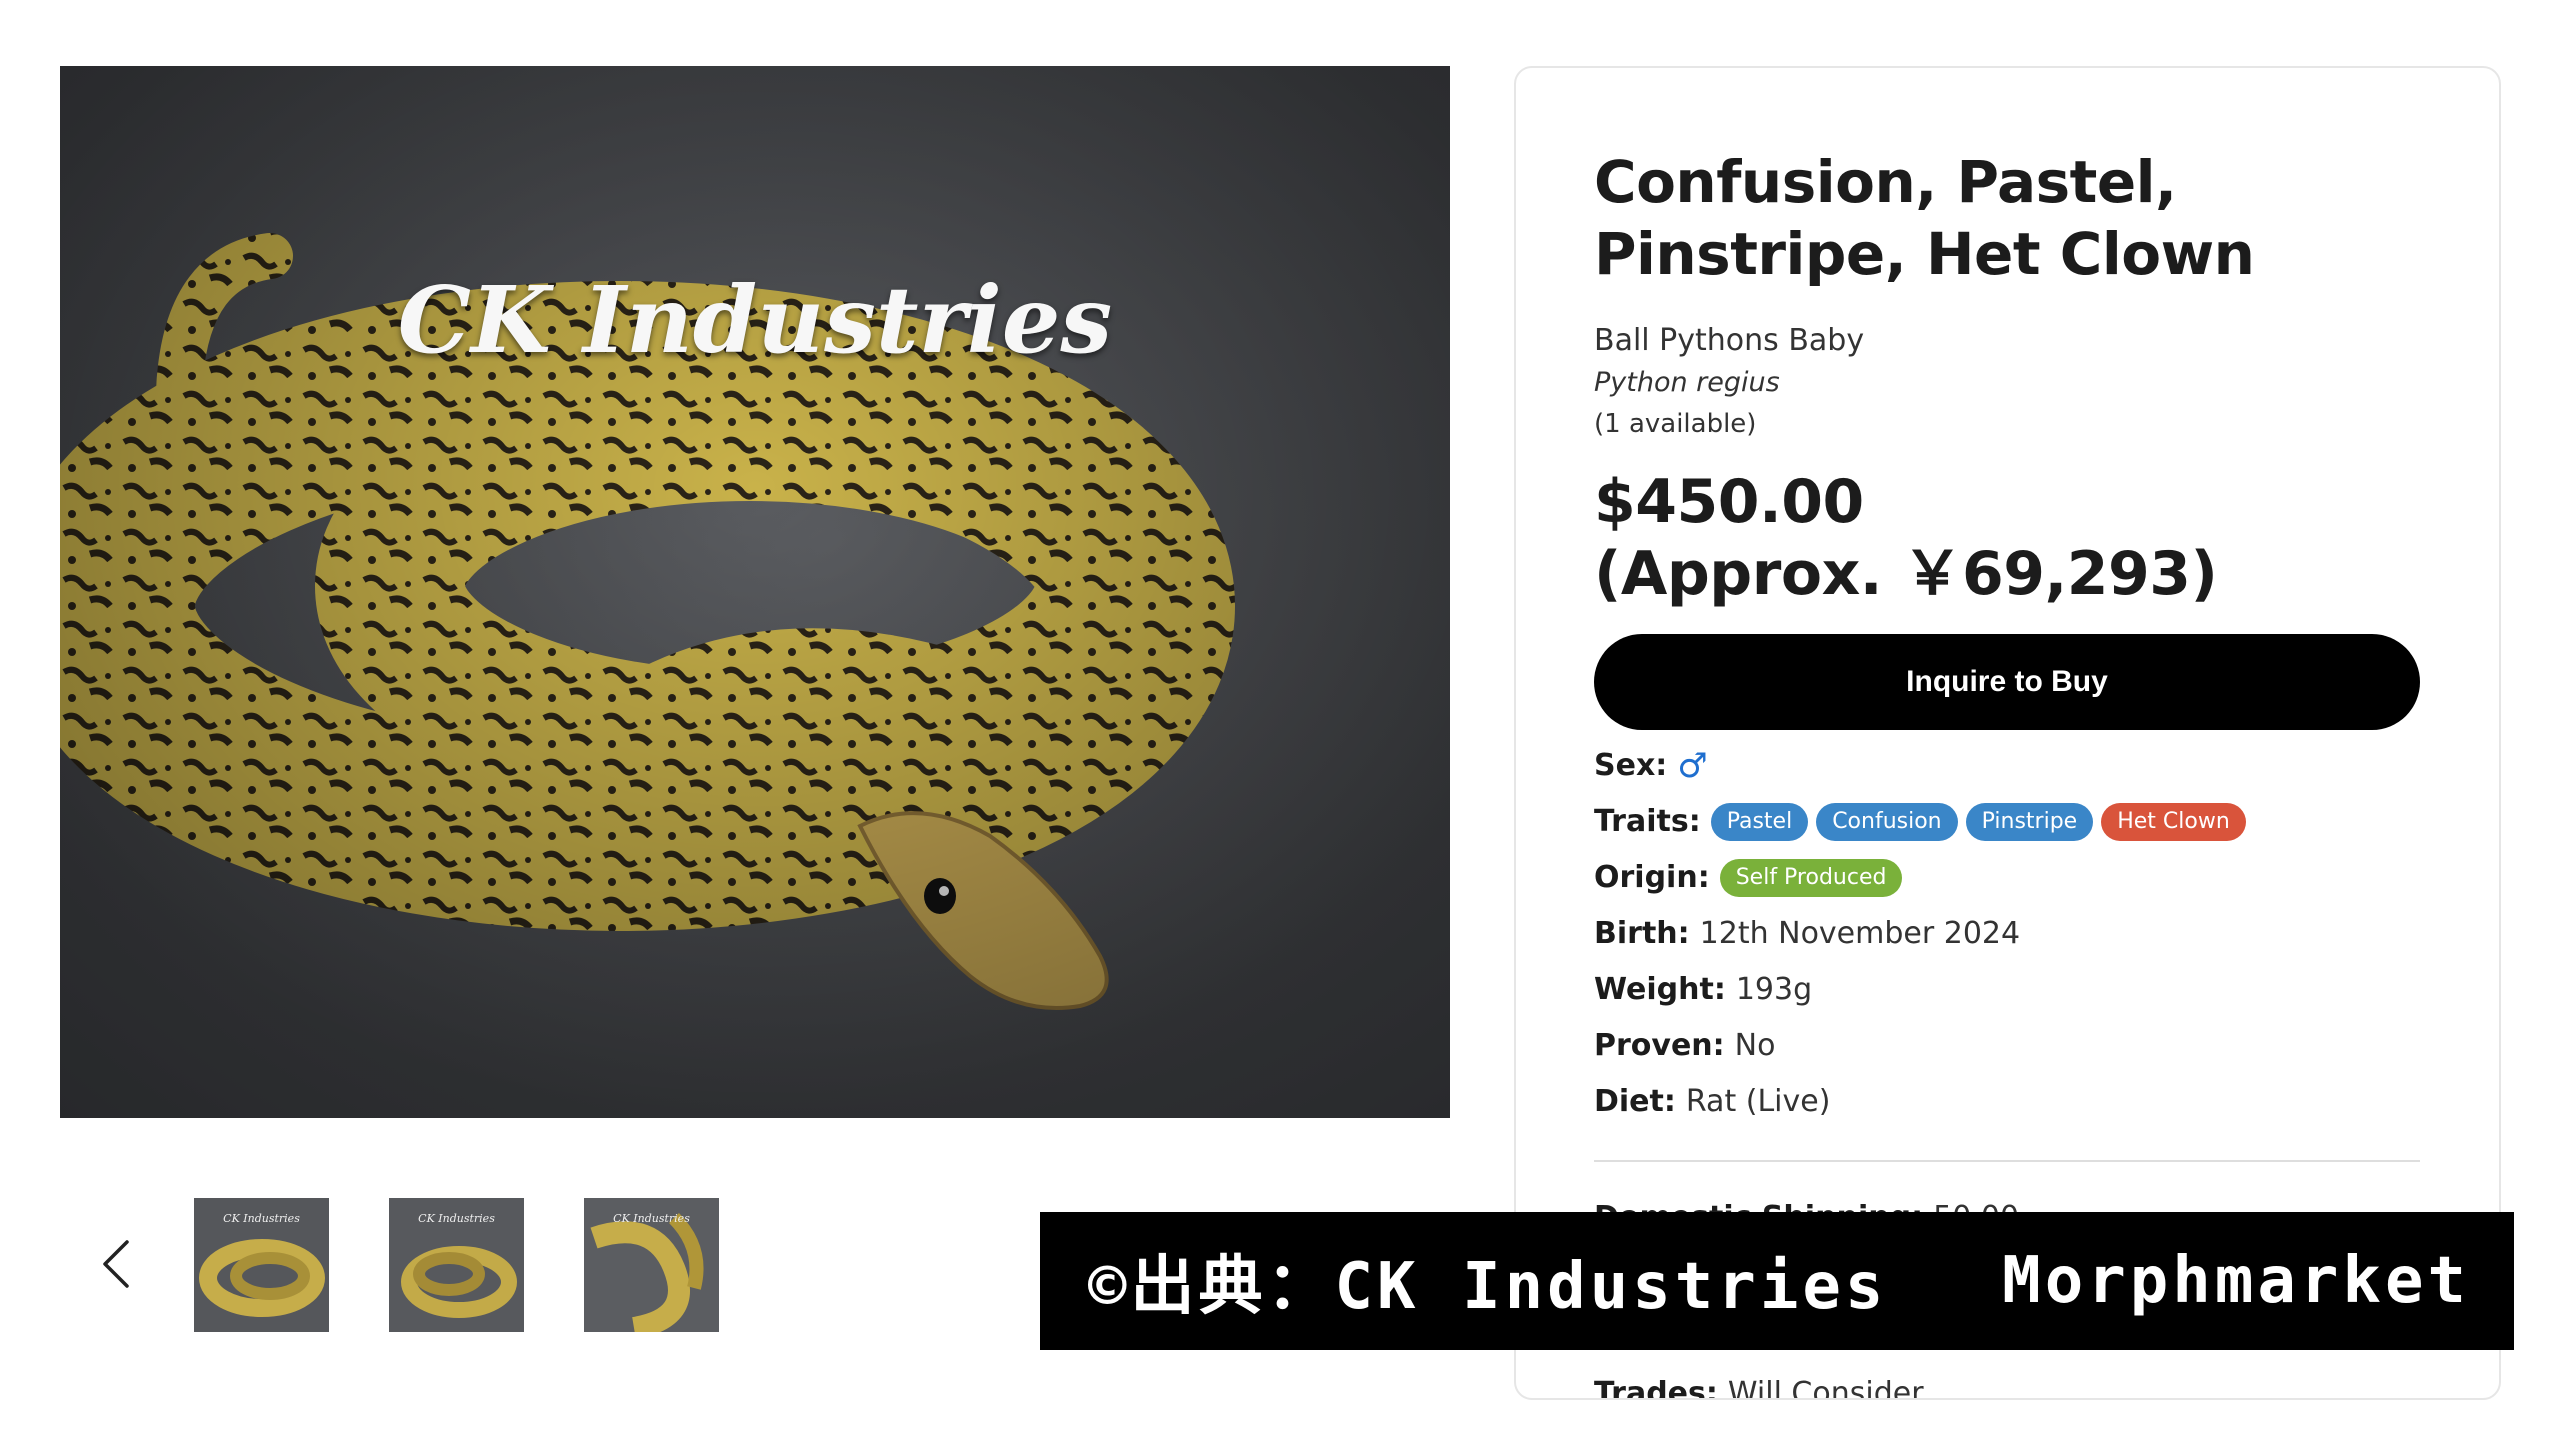 The width and height of the screenshot is (2560, 1440). Describe the element at coordinates (755, 320) in the screenshot. I see `photo-watermark: CK Industries` at that location.